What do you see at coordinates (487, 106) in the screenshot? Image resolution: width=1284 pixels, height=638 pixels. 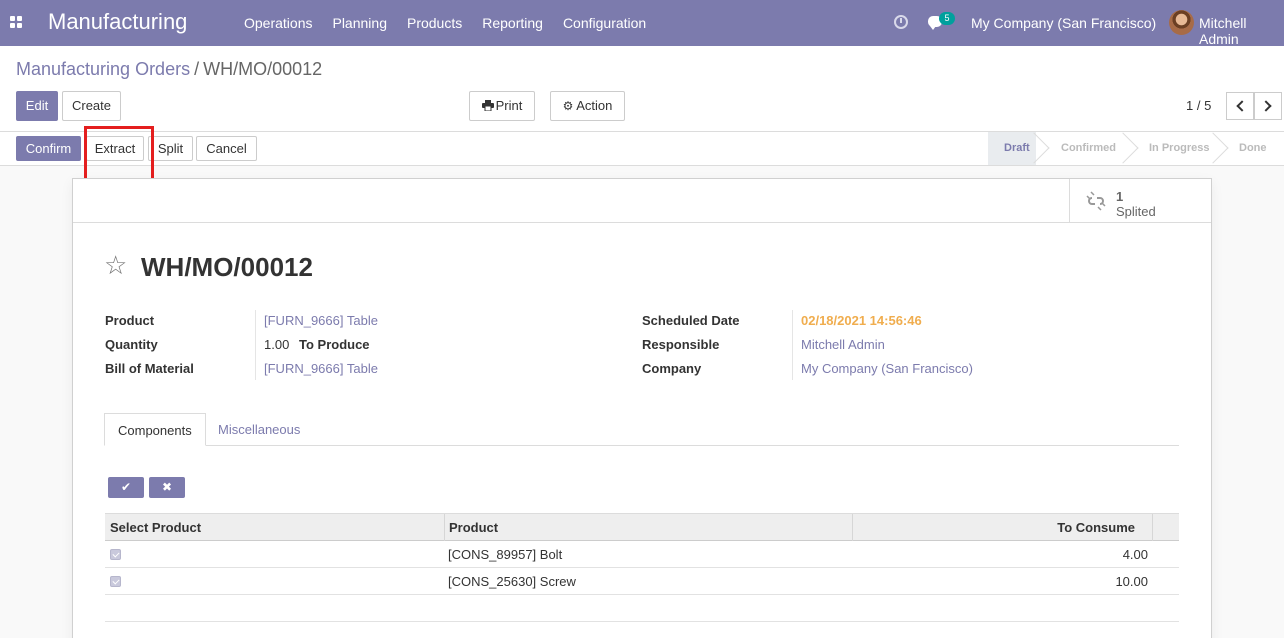 I see `printer-icon` at bounding box center [487, 106].